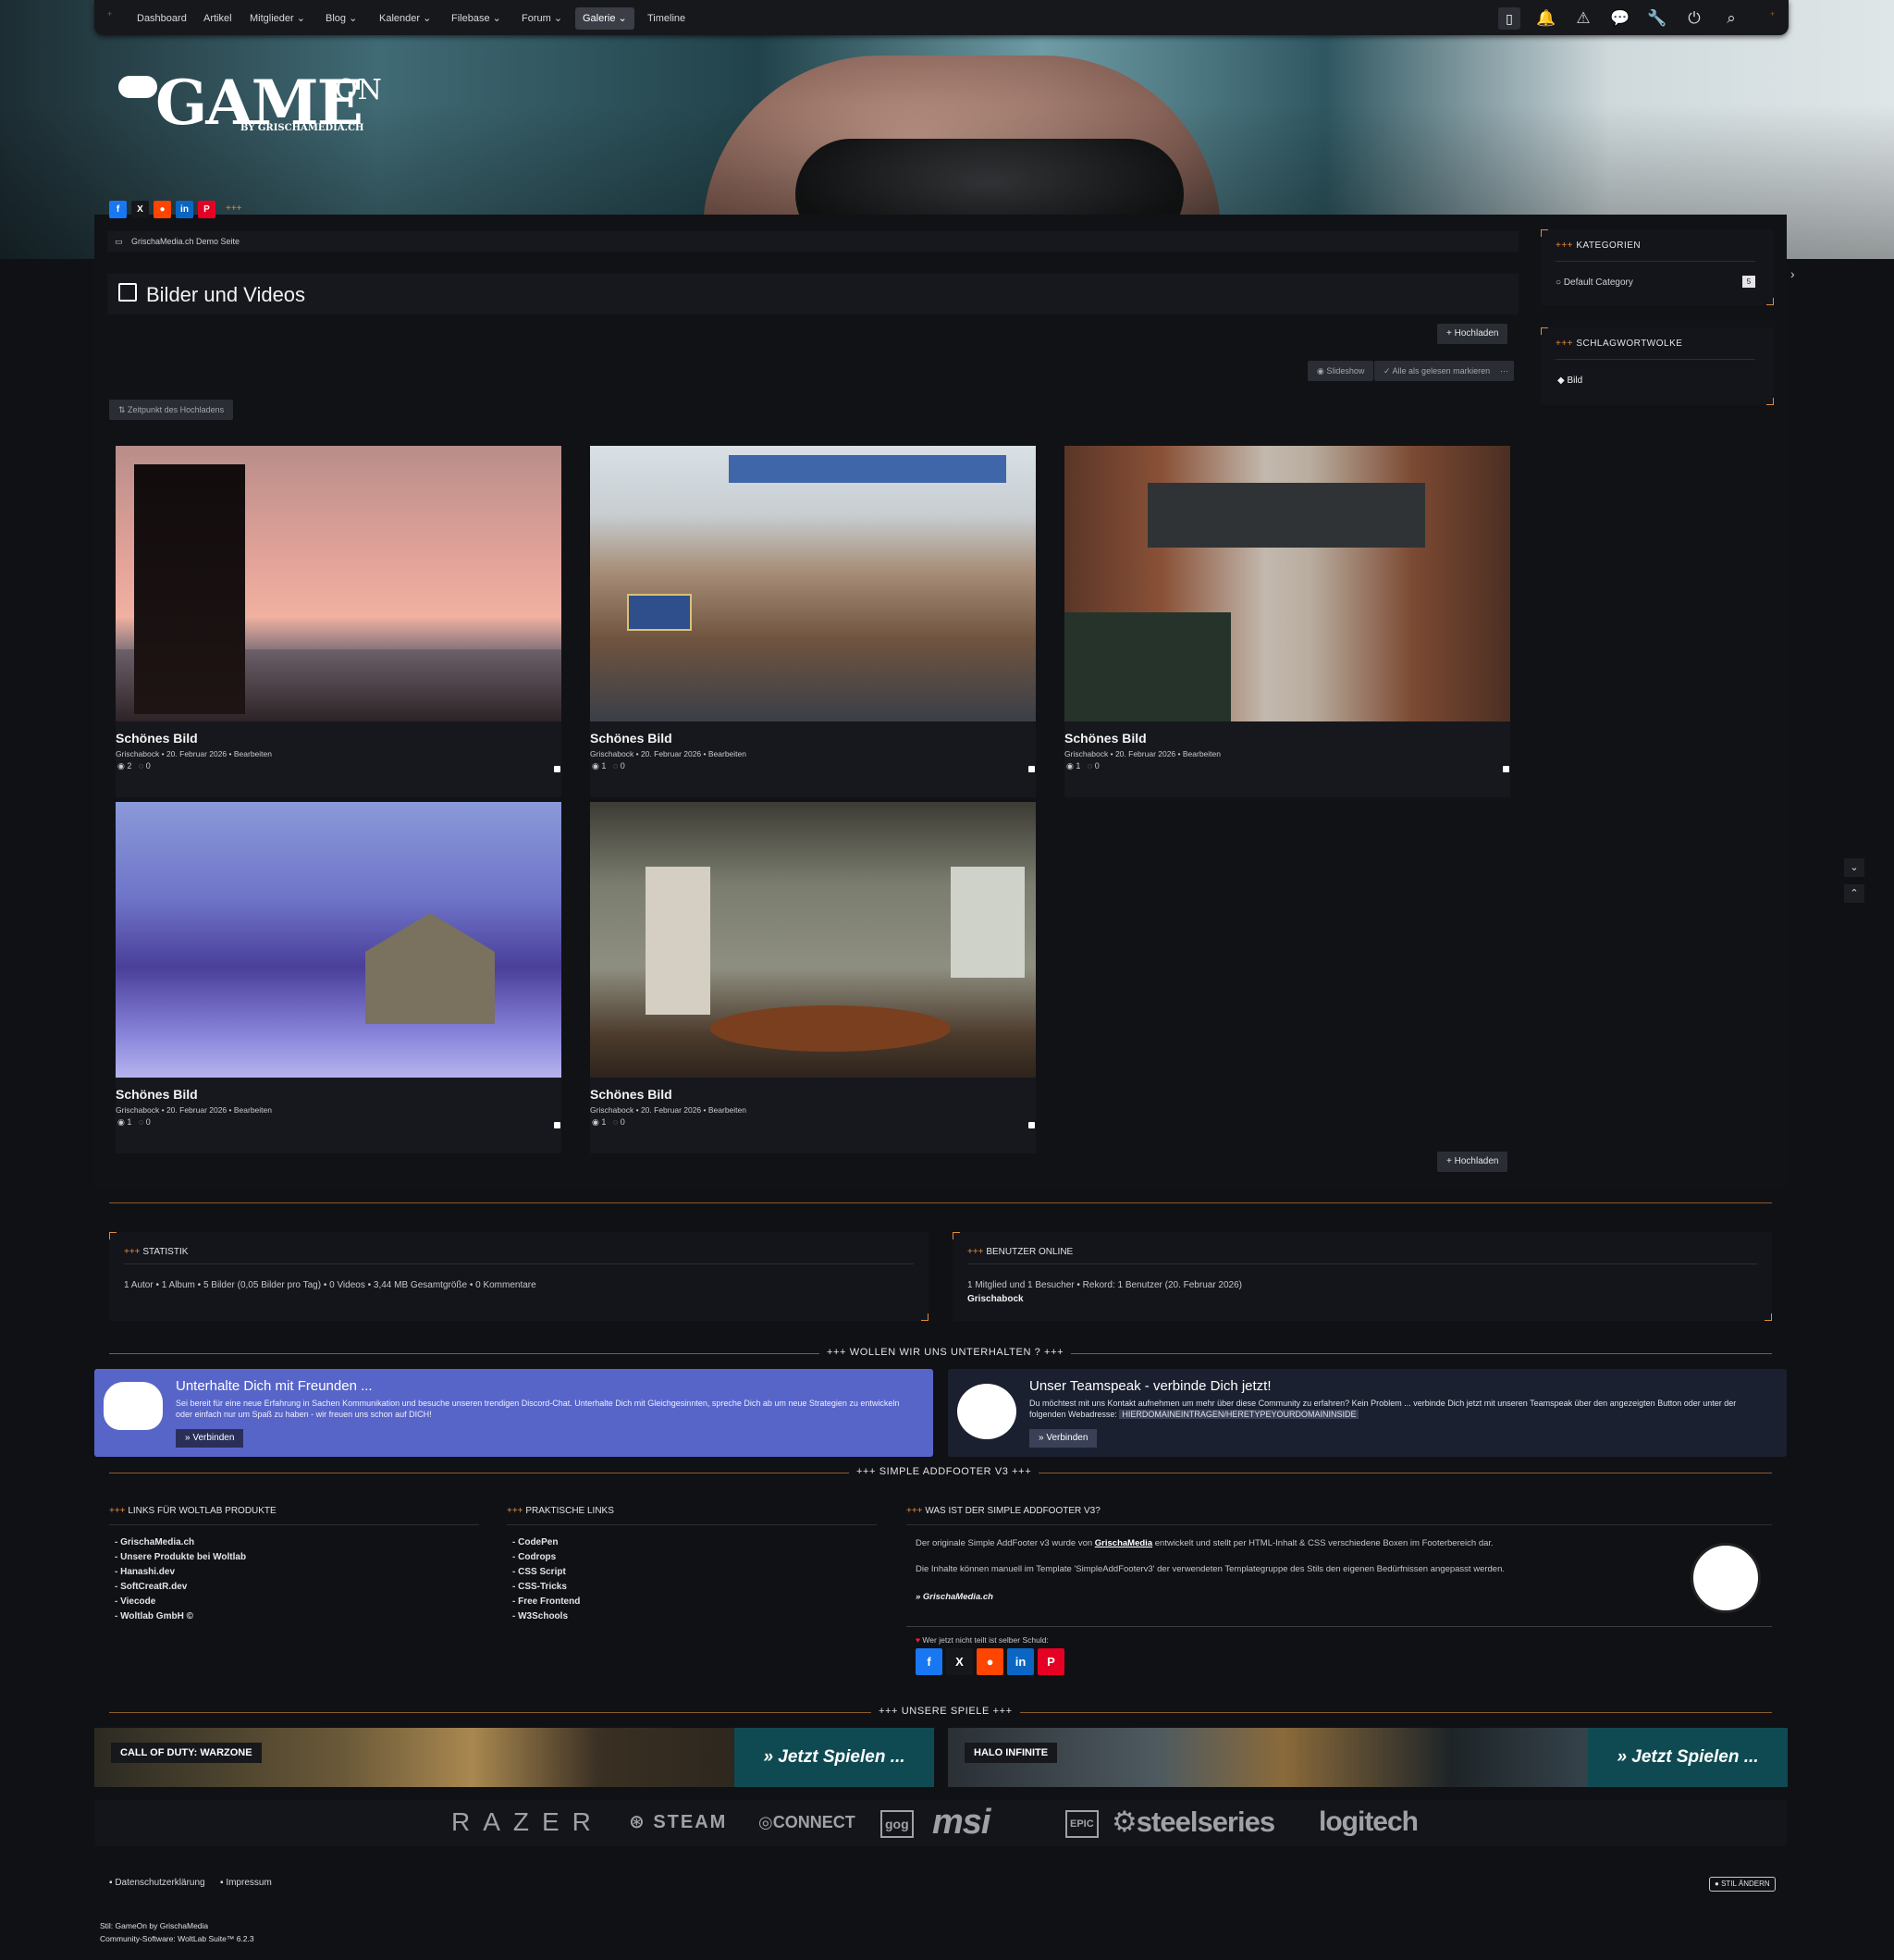 Image resolution: width=1894 pixels, height=1960 pixels. I want to click on privacy-link: ▪ Datenschutzerklärung, so click(157, 1883).